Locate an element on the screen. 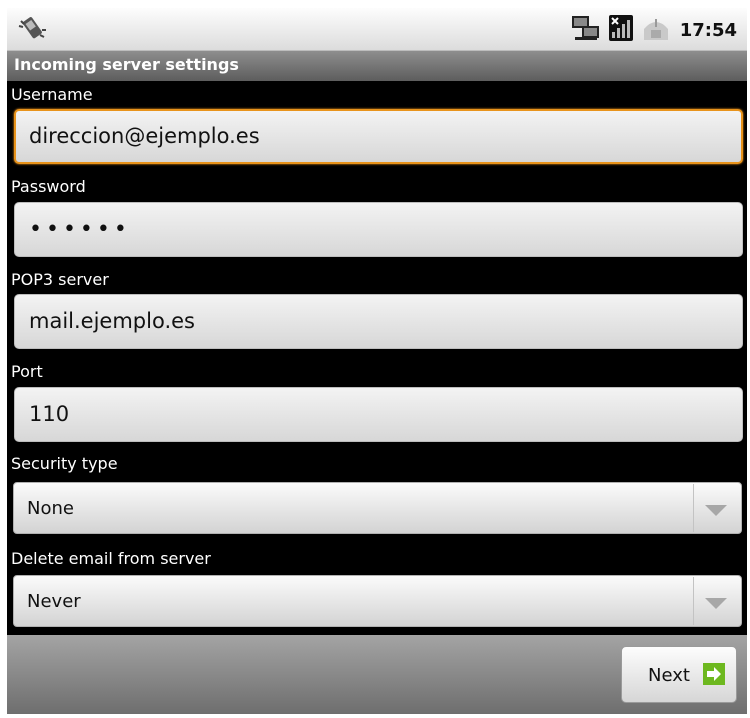 Image resolution: width=750 pixels, height=718 pixels. security-type-value: None is located at coordinates (50, 508).